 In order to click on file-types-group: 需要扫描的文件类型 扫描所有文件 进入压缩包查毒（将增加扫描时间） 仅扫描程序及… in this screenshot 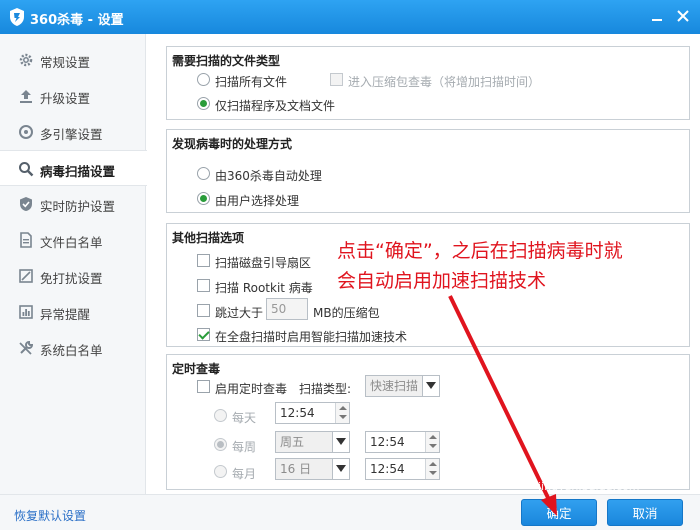, I will do `click(428, 83)`.